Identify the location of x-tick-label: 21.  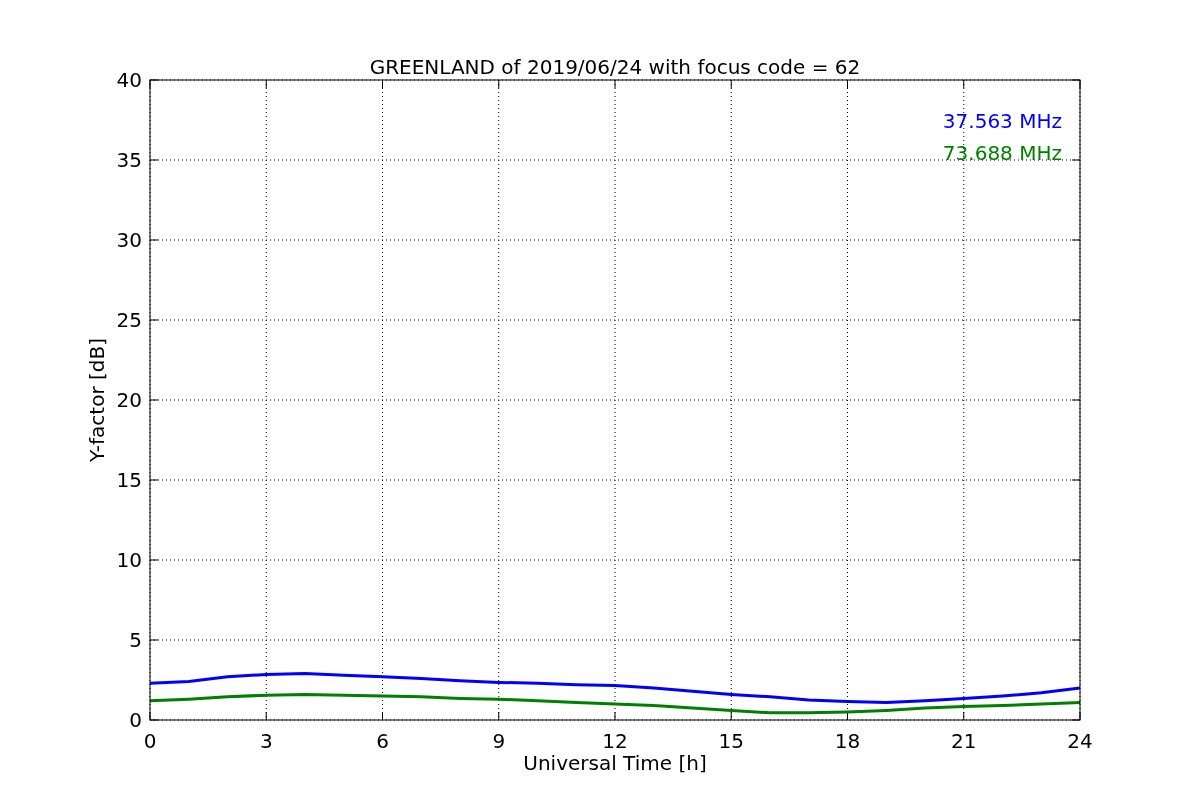
(964, 741).